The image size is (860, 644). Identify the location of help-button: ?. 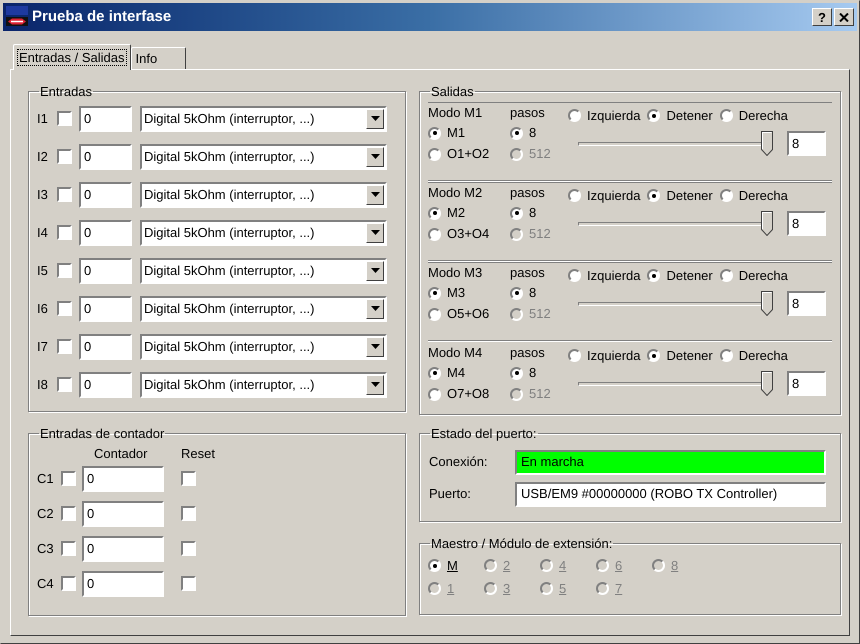
(822, 17).